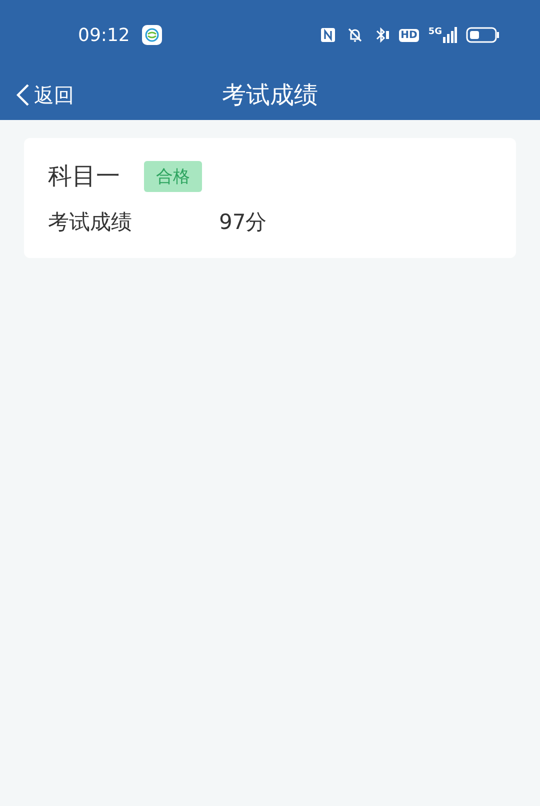 This screenshot has height=806, width=540. Describe the element at coordinates (270, 95) in the screenshot. I see `page-title: 考试成绩` at that location.